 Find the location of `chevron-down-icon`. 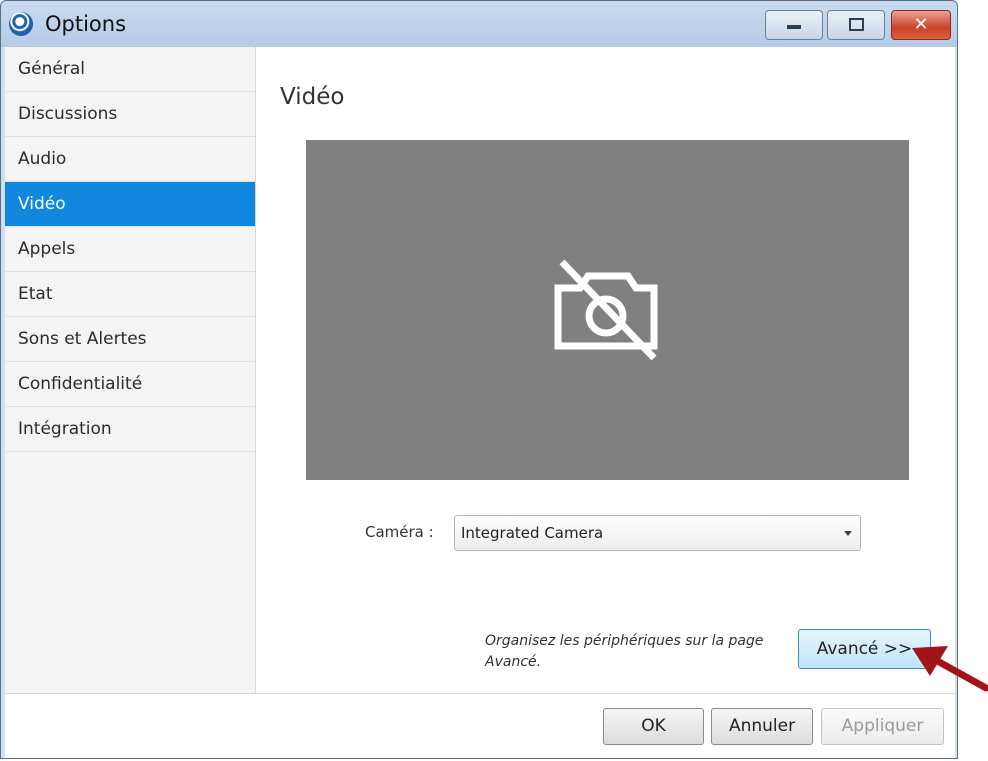

chevron-down-icon is located at coordinates (848, 533).